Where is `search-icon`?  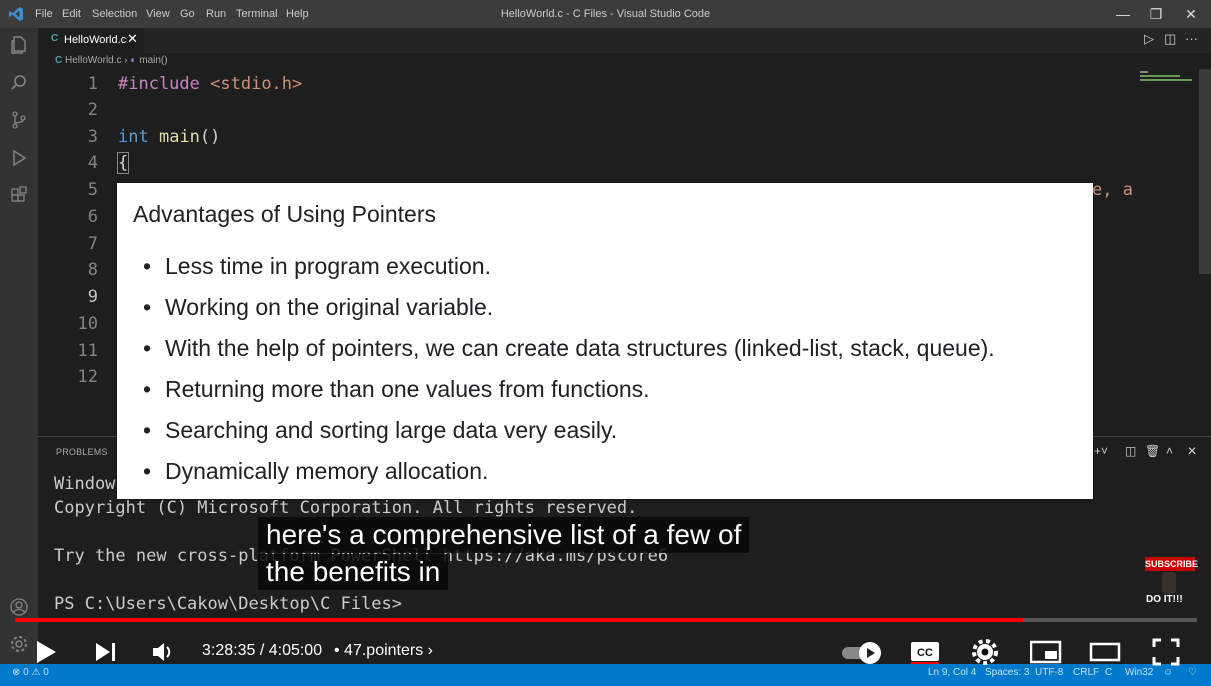 search-icon is located at coordinates (19, 83).